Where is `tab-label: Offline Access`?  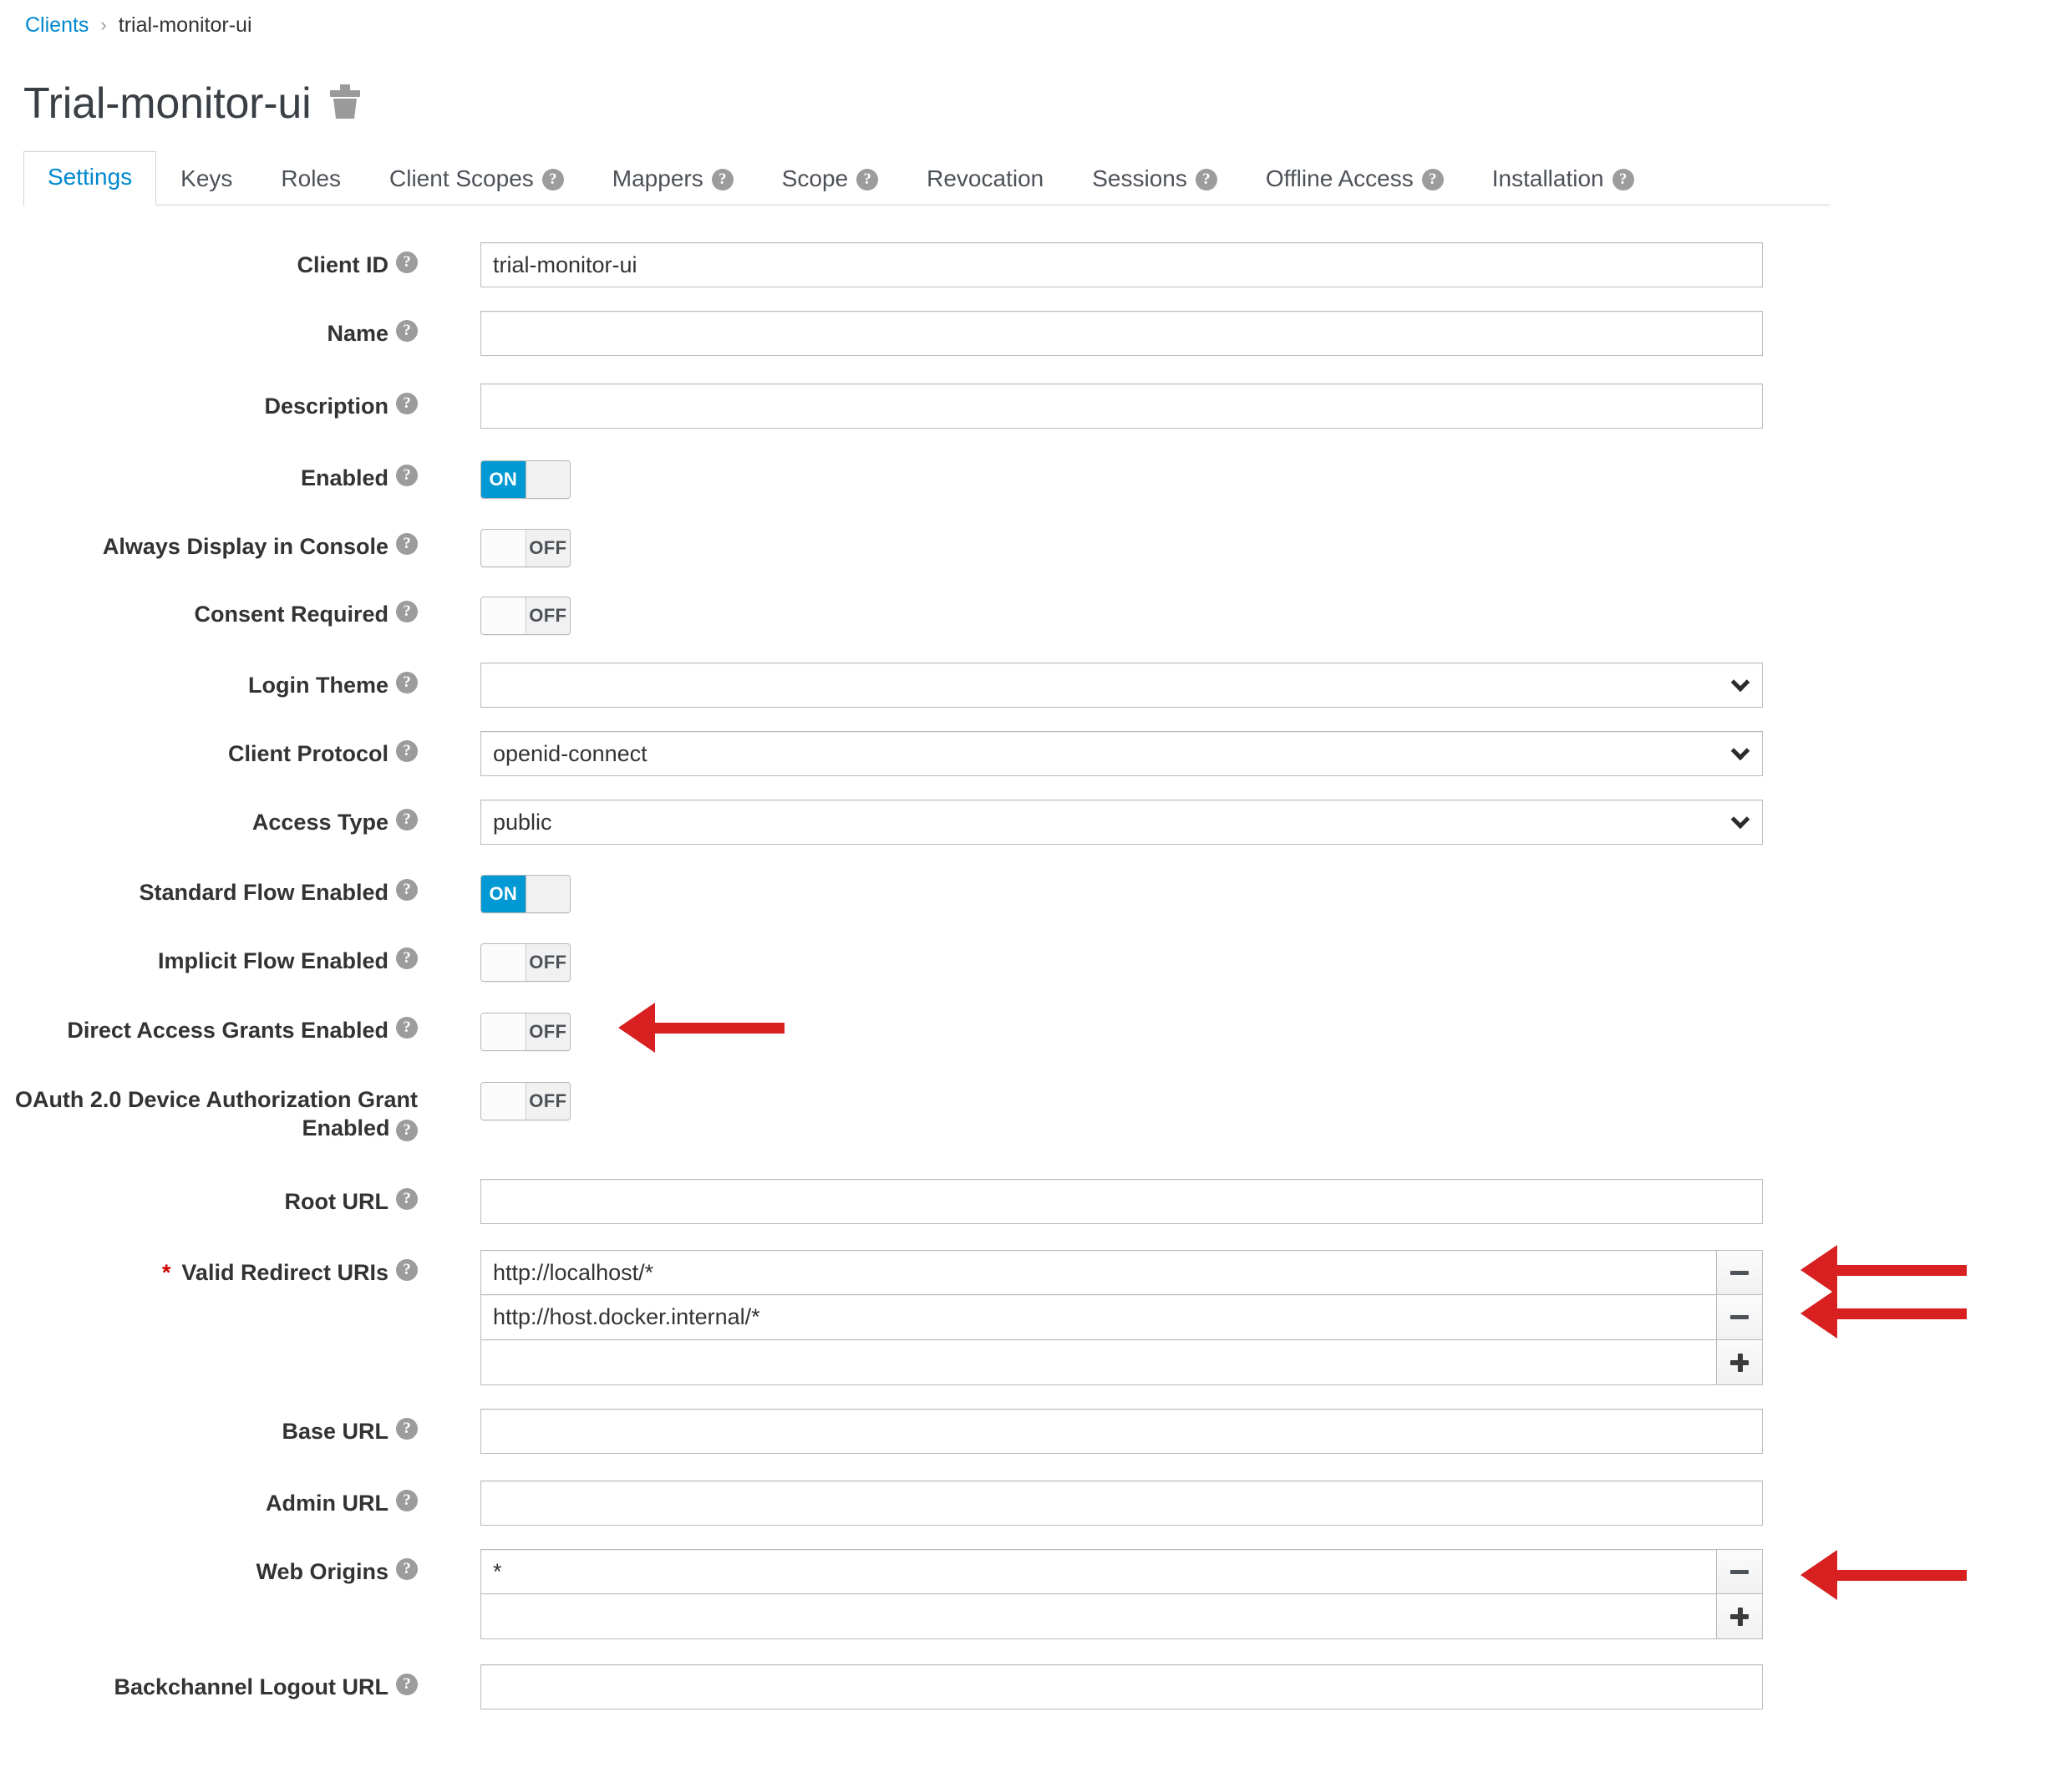
tab-label: Offline Access is located at coordinates (1339, 178).